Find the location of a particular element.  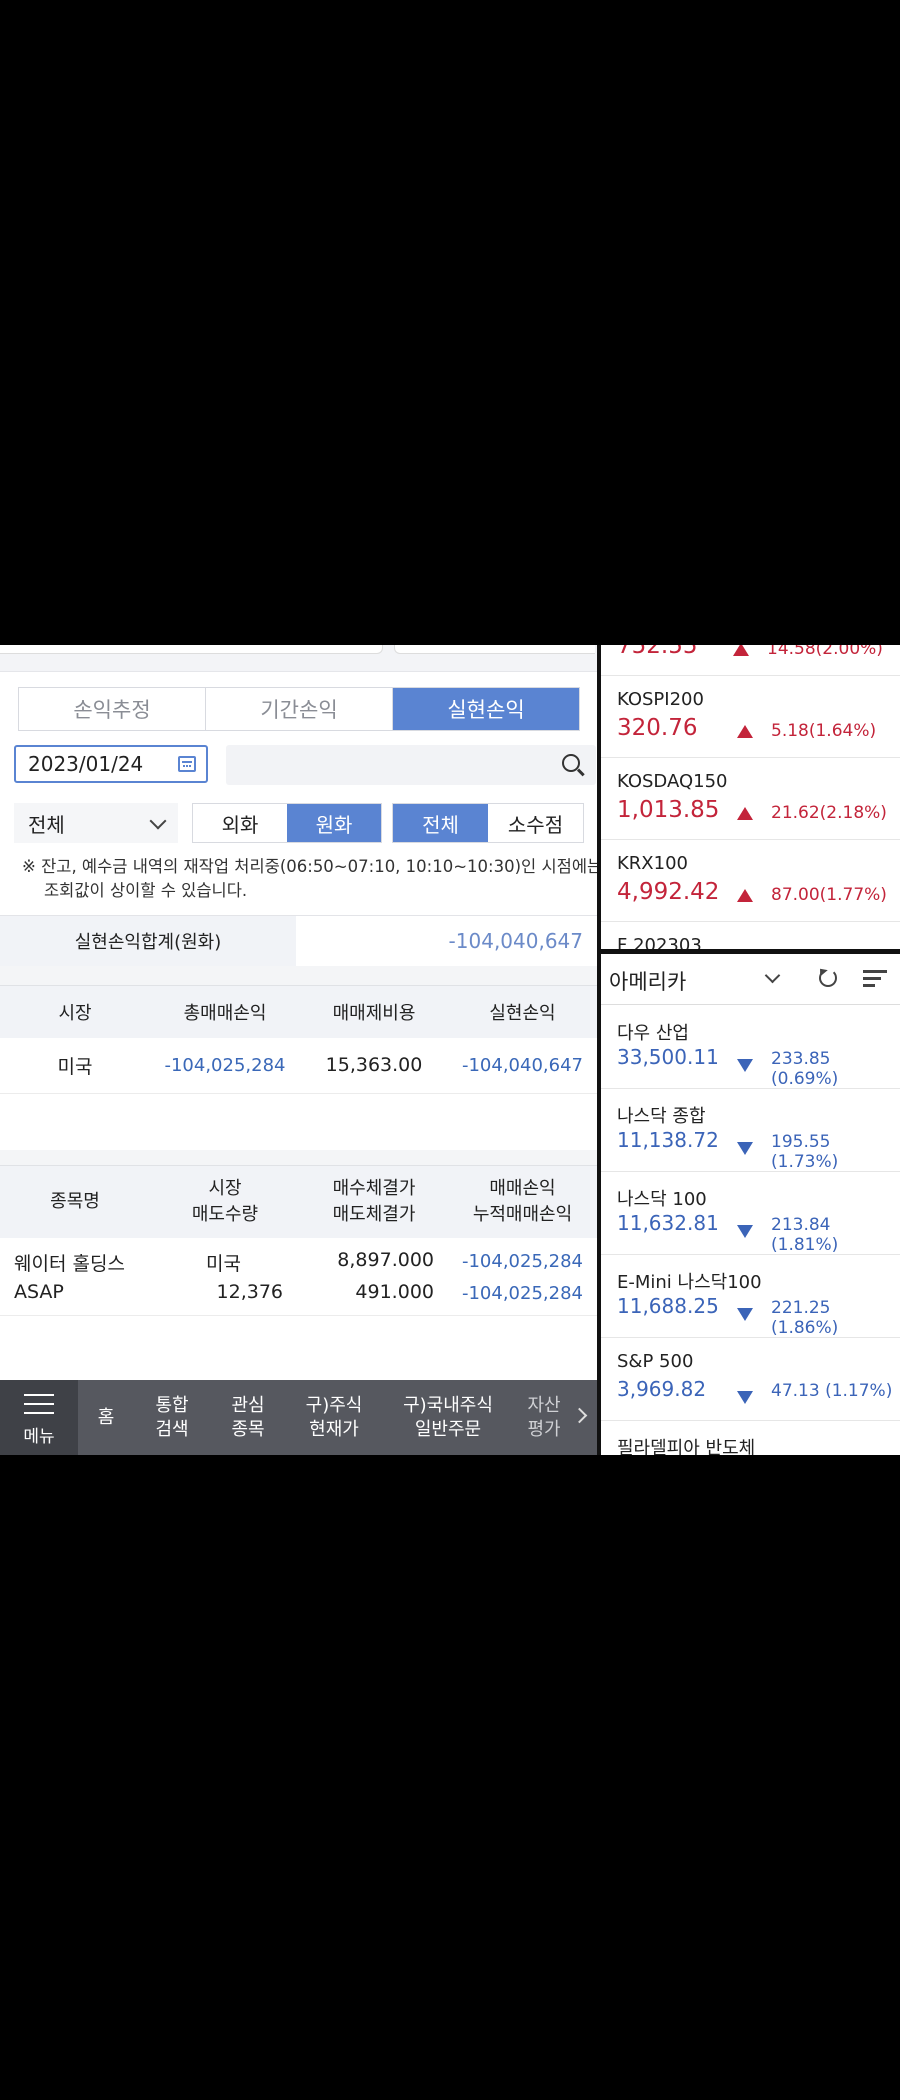

nav-watchlist-line2: 종목 is located at coordinates (248, 1429).